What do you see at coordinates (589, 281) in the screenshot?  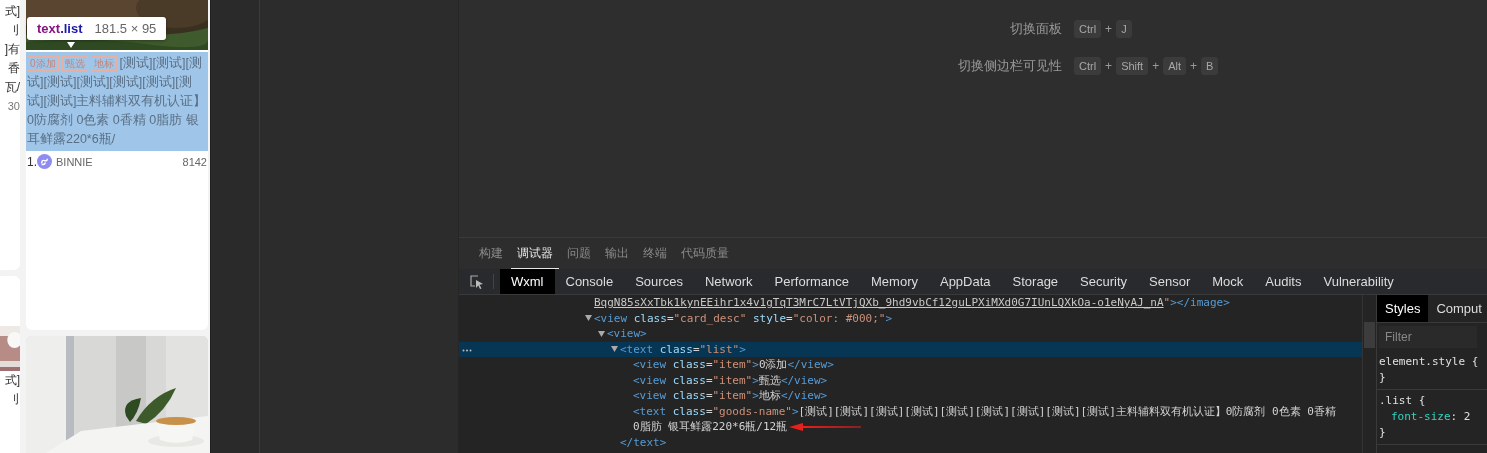 I see `devtools-tab: Console` at bounding box center [589, 281].